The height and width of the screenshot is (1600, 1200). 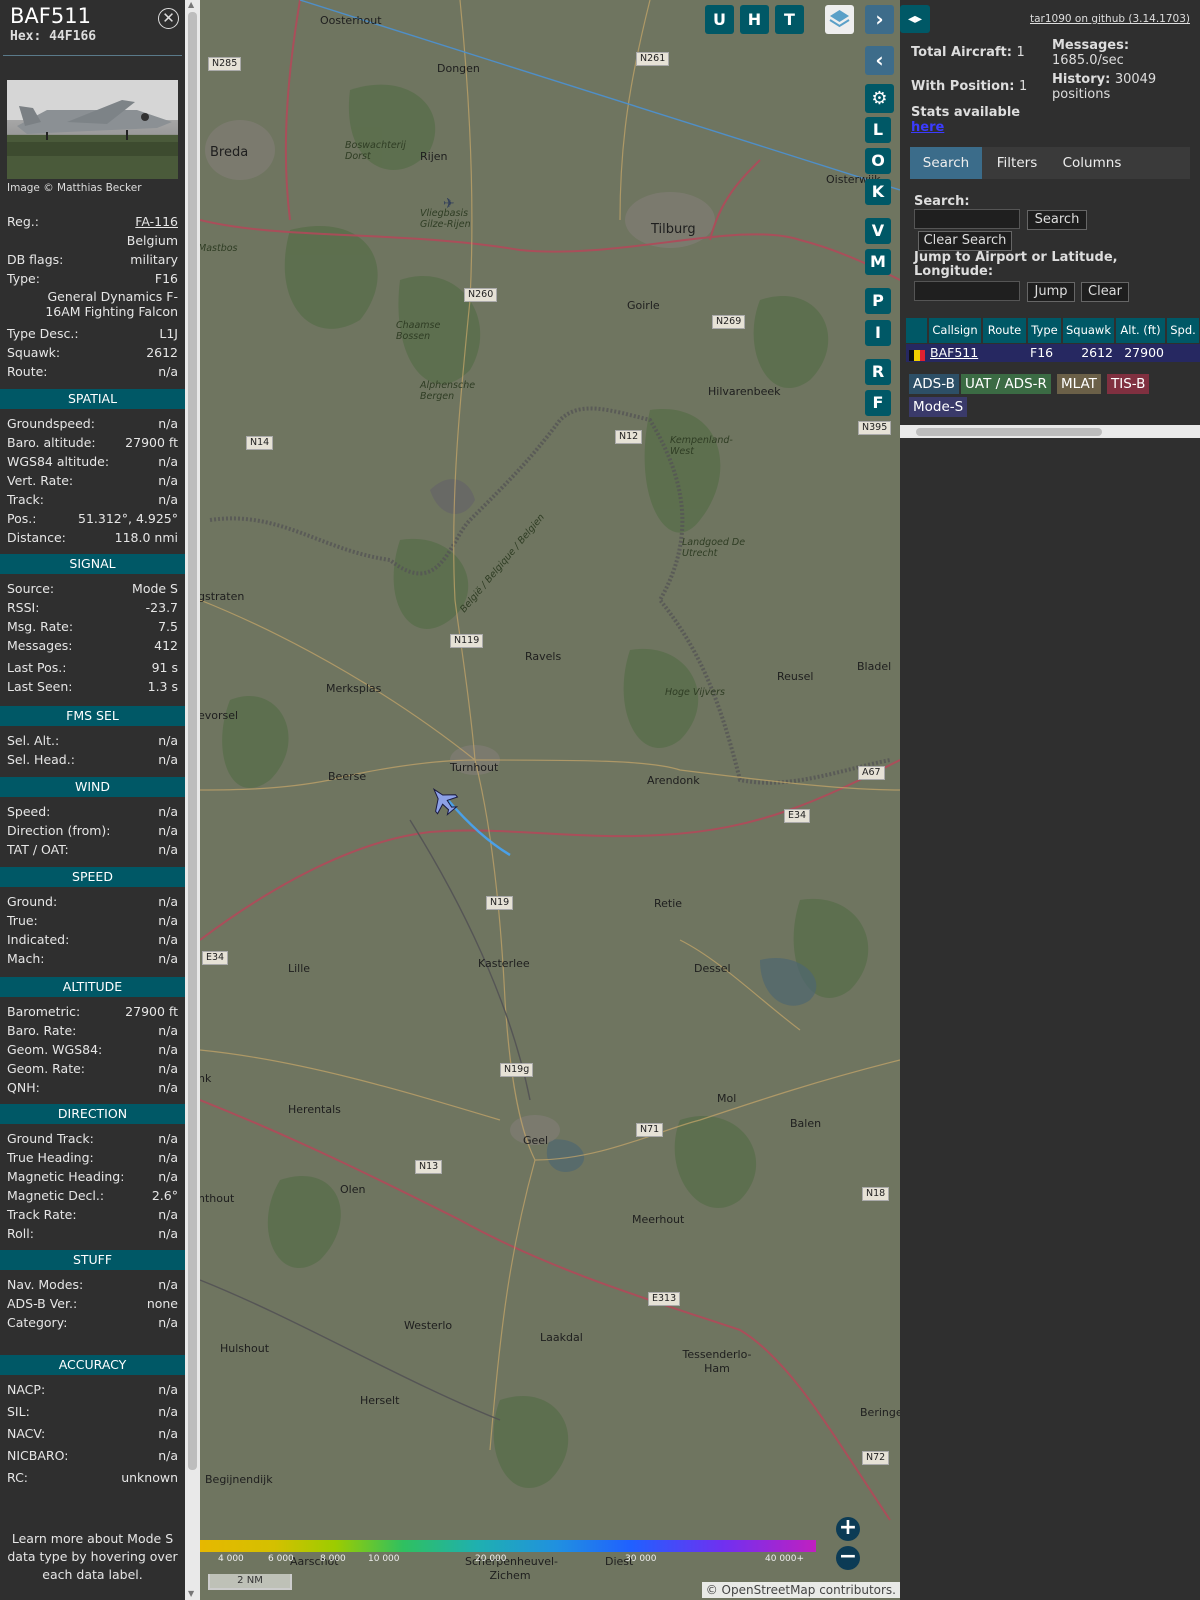 What do you see at coordinates (55, 1196) in the screenshot?
I see `info-row-label: Magnetic Decl.:` at bounding box center [55, 1196].